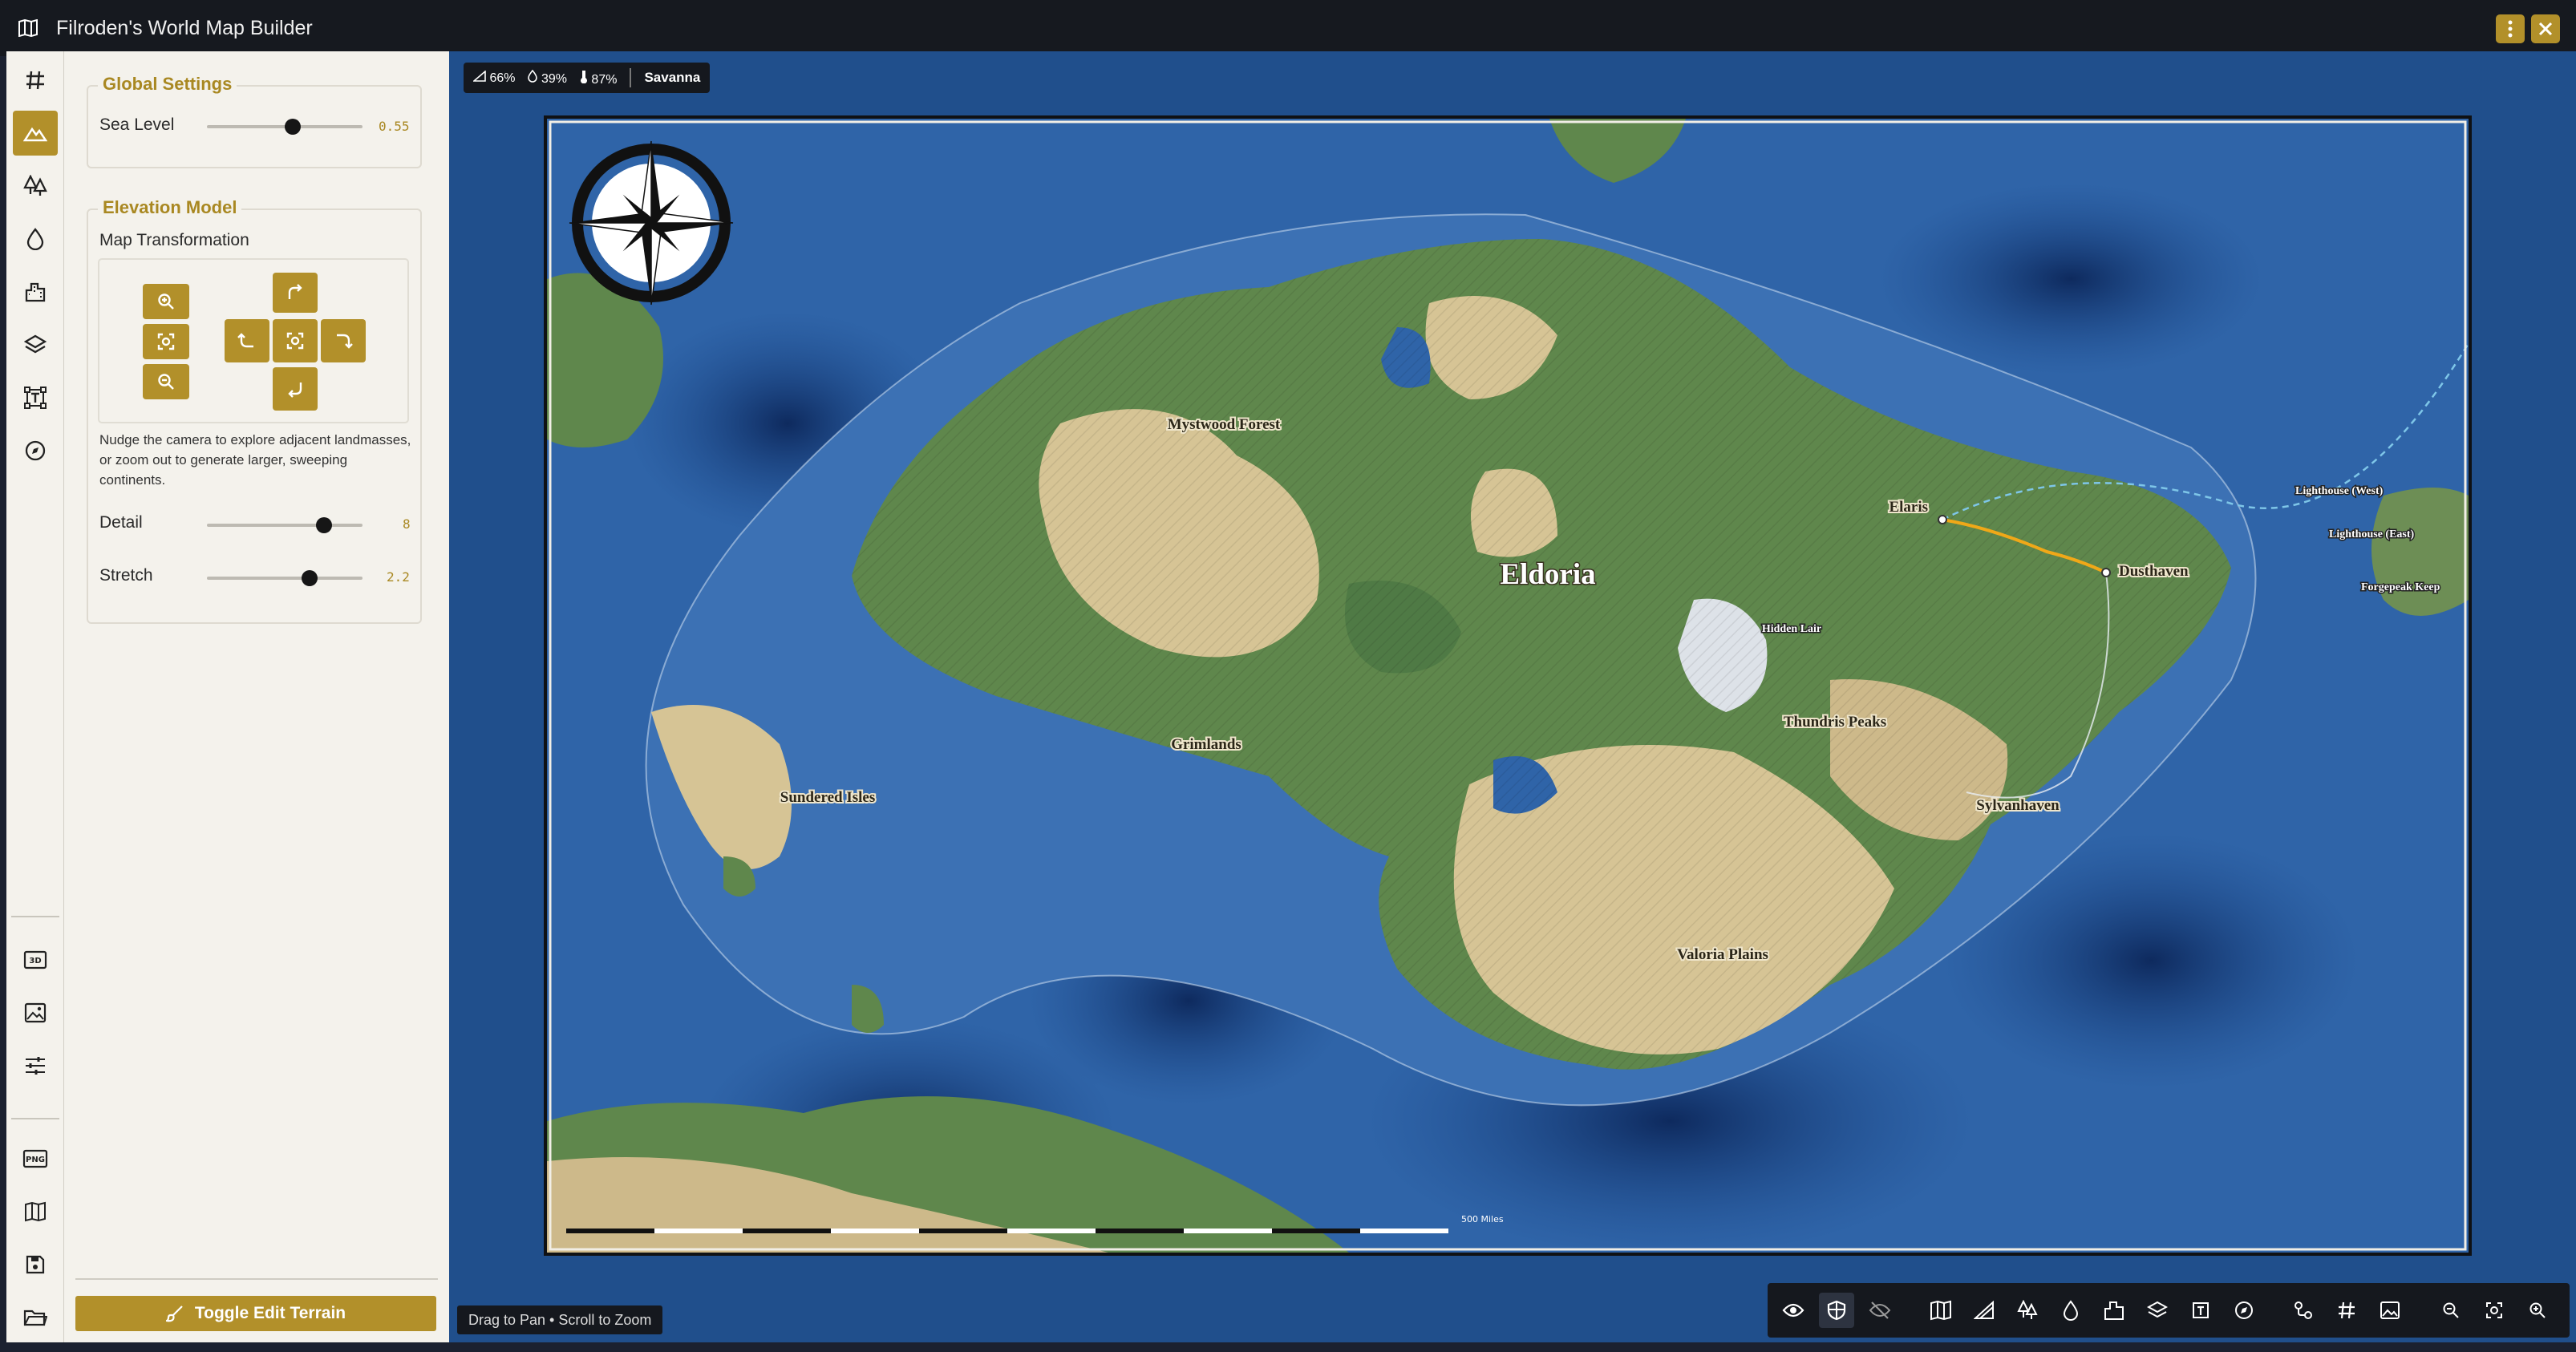 The image size is (2576, 1352). I want to click on more-menu-button, so click(2510, 28).